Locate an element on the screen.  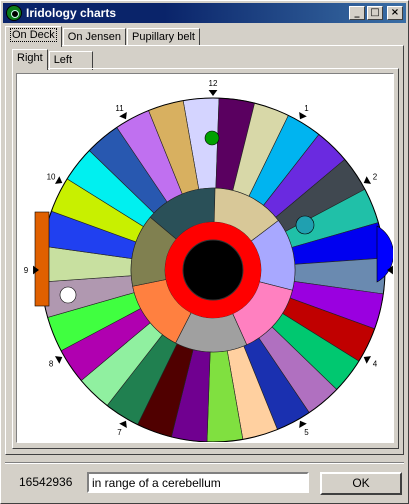
minimize-button: _ is located at coordinates (357, 13).